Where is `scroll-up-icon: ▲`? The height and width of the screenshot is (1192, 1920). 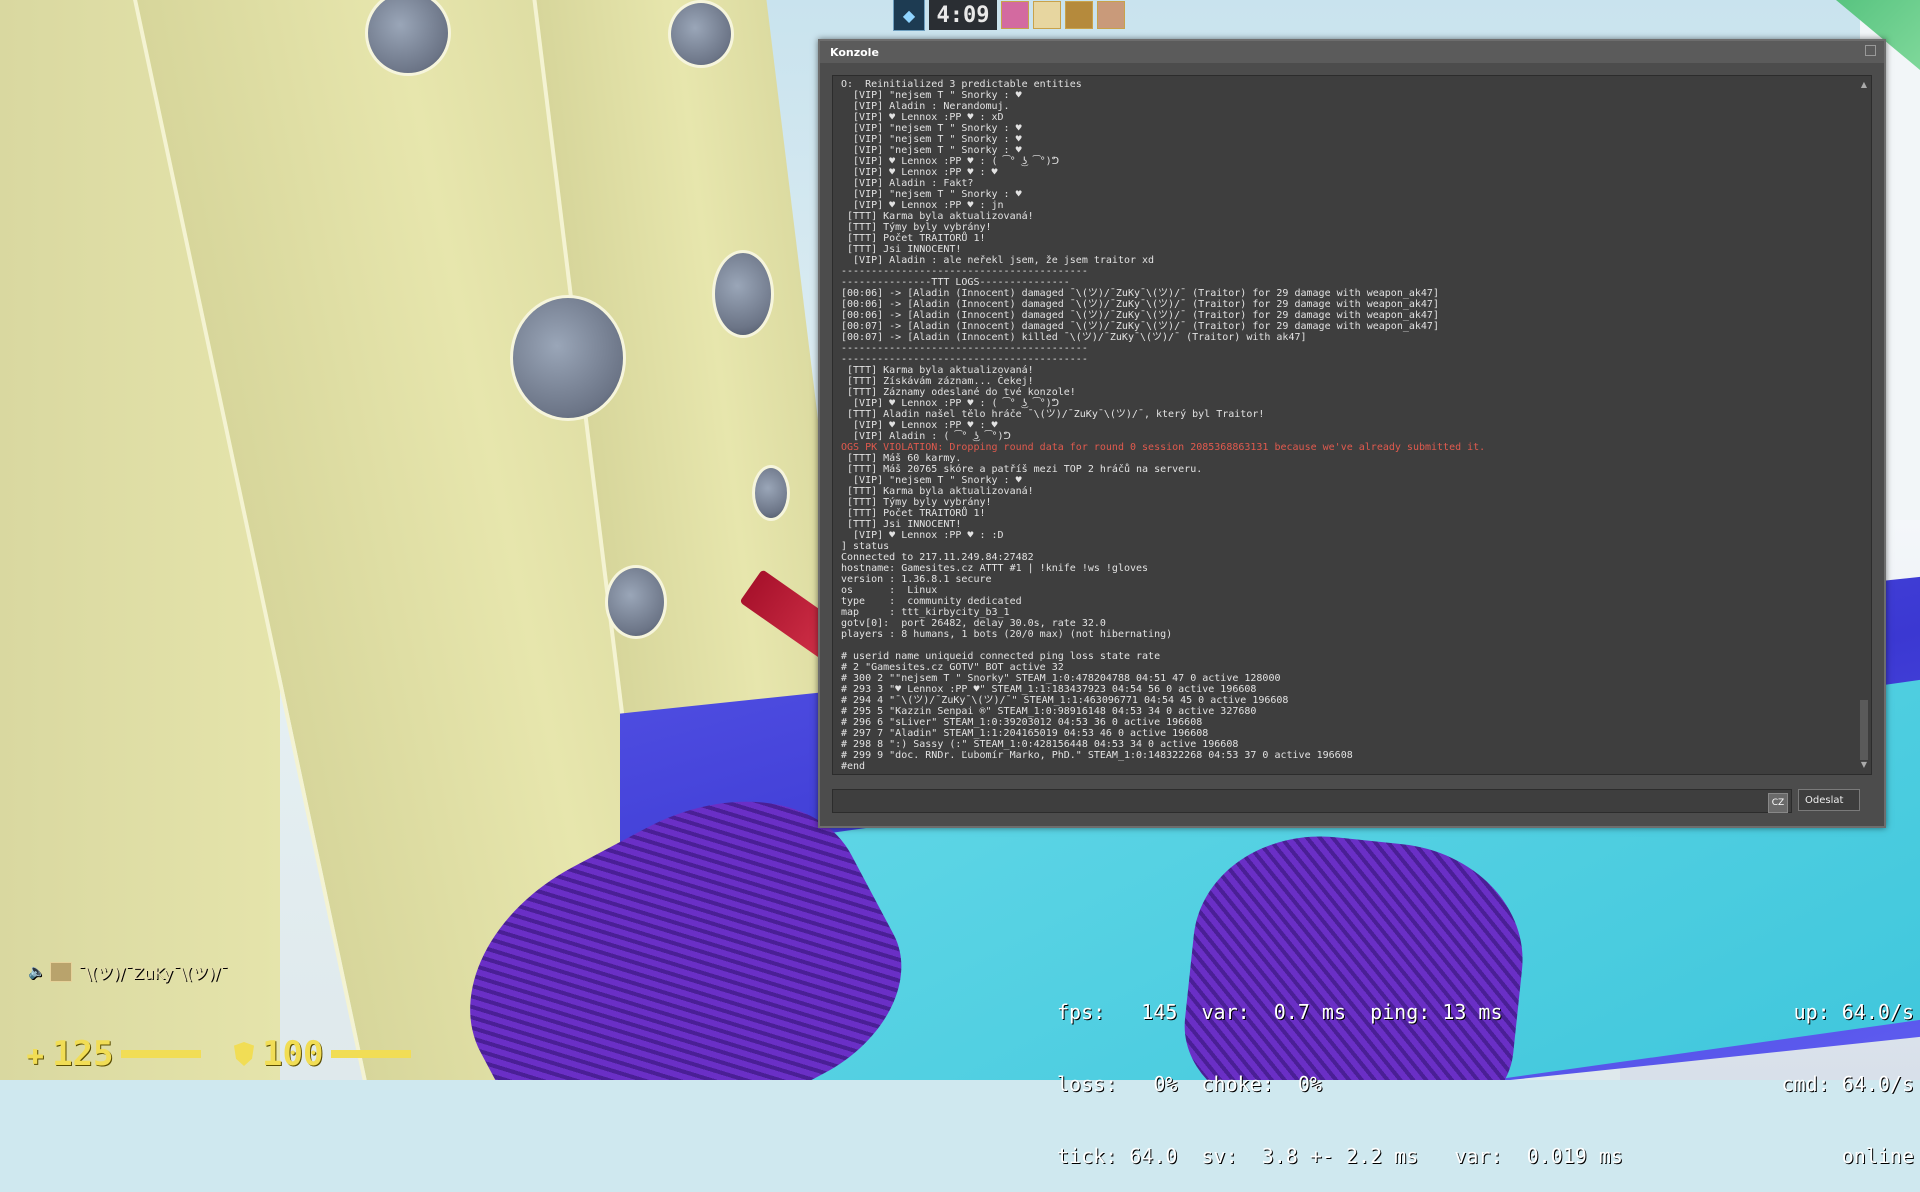
scroll-up-icon: ▲ is located at coordinates (1864, 85).